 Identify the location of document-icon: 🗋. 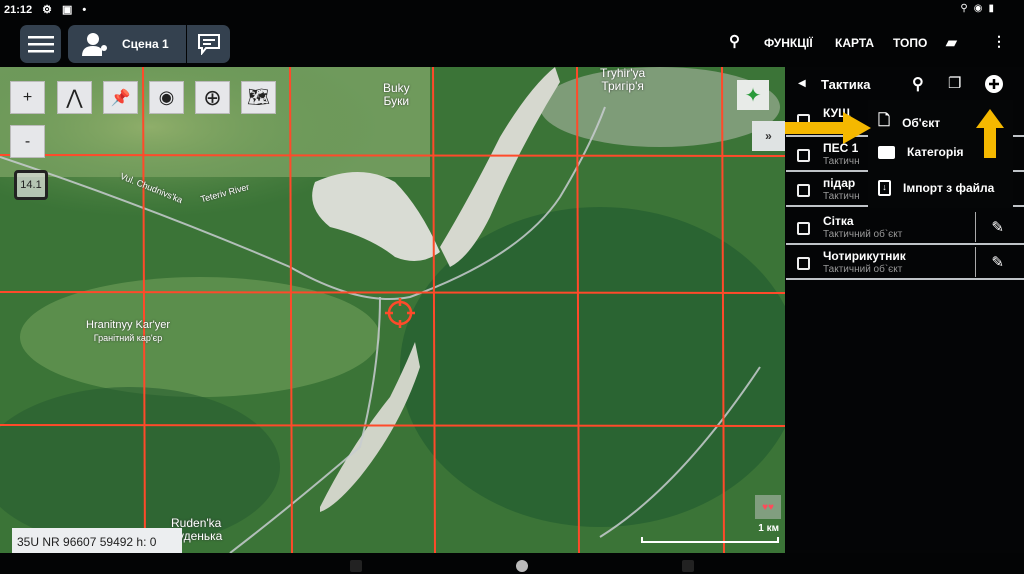
(884, 120).